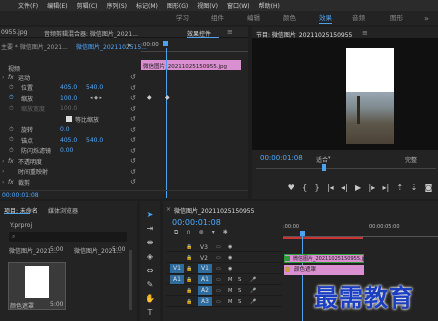 This screenshot has width=438, height=321. I want to click on razor-tool-icon: ◈, so click(150, 256).